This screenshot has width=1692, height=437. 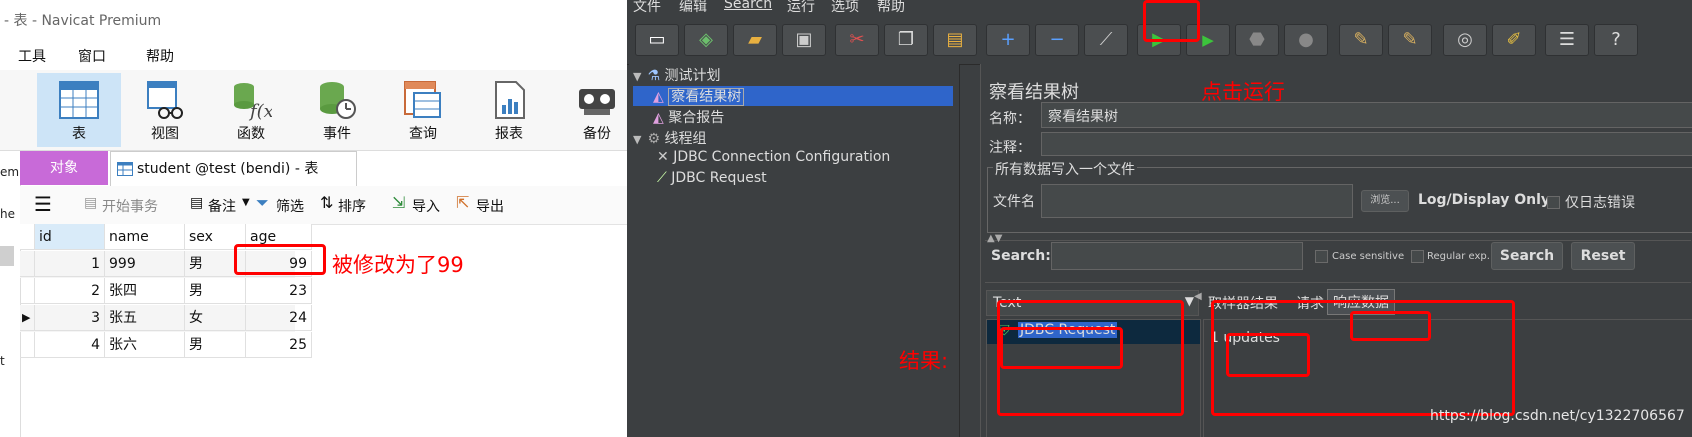 What do you see at coordinates (1321, 256) in the screenshot?
I see `case-sensitive-checkbox` at bounding box center [1321, 256].